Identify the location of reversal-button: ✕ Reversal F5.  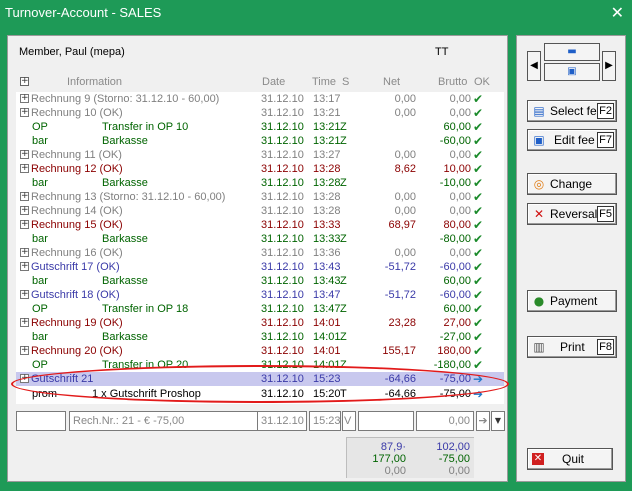
(572, 214).